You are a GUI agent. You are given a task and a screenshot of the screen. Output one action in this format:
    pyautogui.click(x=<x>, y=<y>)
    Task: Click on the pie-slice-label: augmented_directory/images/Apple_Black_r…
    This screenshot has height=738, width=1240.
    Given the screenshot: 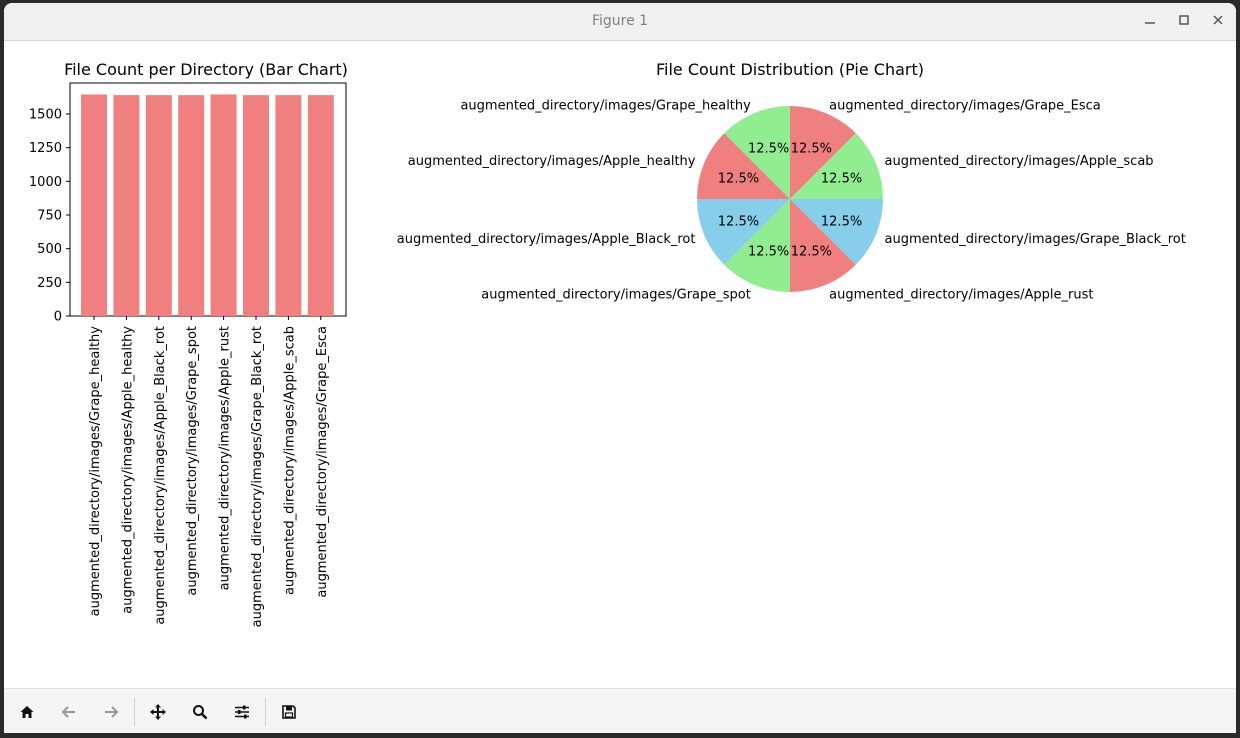 What is the action you would take?
    pyautogui.click(x=546, y=239)
    